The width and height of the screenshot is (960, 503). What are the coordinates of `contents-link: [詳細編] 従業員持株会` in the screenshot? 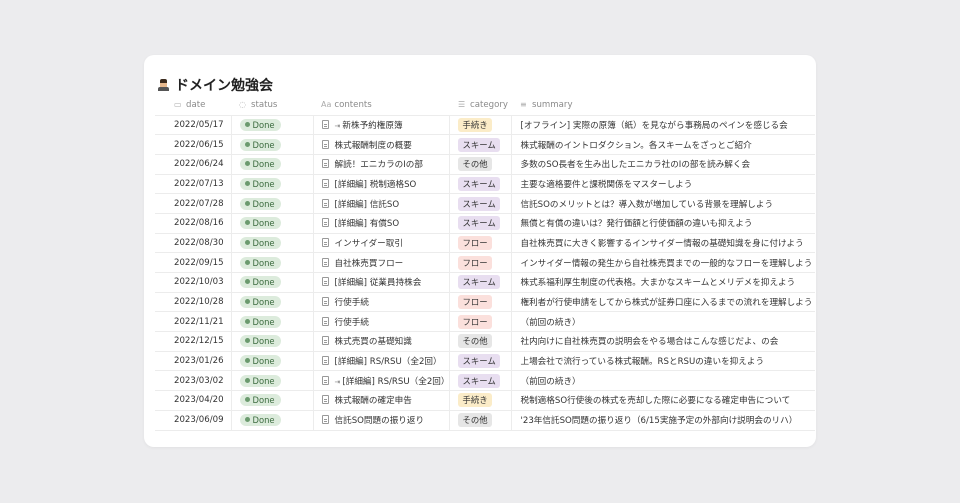 It's located at (378, 283).